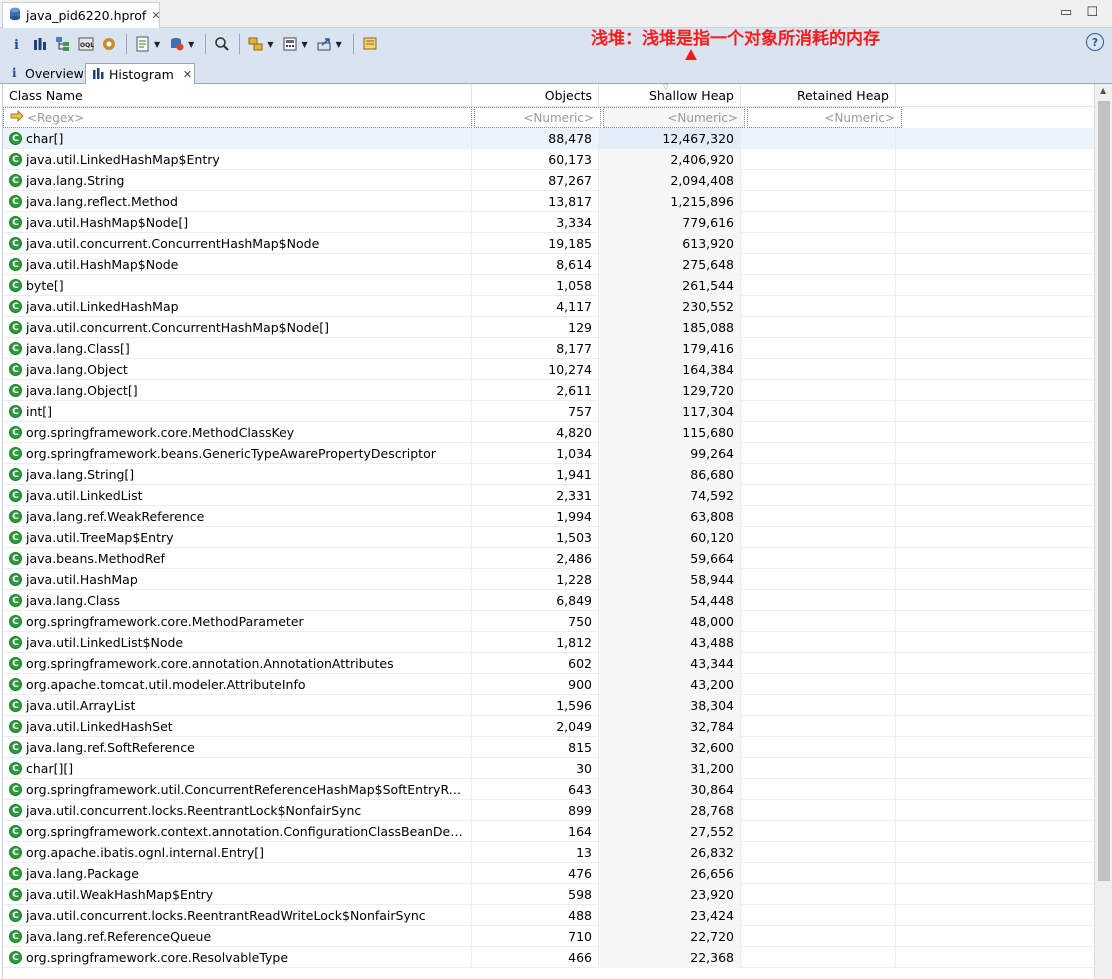 Image resolution: width=1112 pixels, height=979 pixels. What do you see at coordinates (548, 180) in the screenshot?
I see `table-row: Cjava.lang.String 87,267 2,094,408` at bounding box center [548, 180].